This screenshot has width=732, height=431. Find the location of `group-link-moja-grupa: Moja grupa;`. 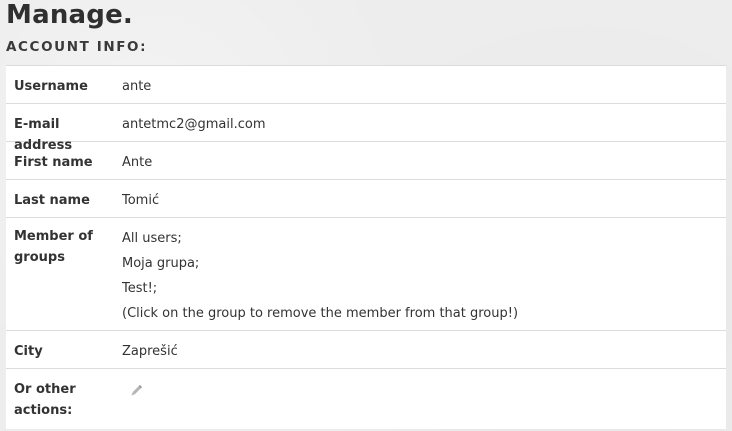

group-link-moja-grupa: Moja grupa; is located at coordinates (424, 263).